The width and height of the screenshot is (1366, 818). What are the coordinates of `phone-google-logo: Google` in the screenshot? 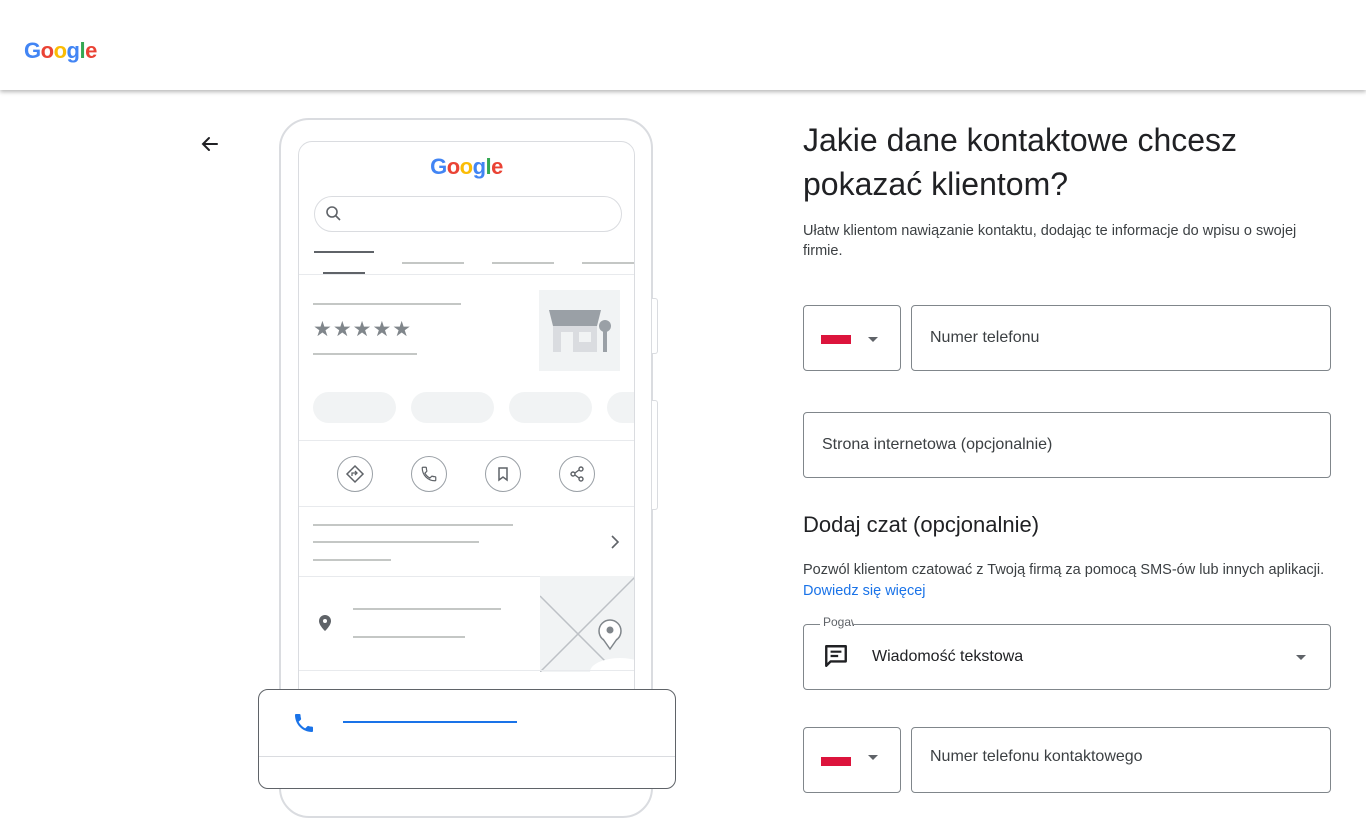 It's located at (466, 166).